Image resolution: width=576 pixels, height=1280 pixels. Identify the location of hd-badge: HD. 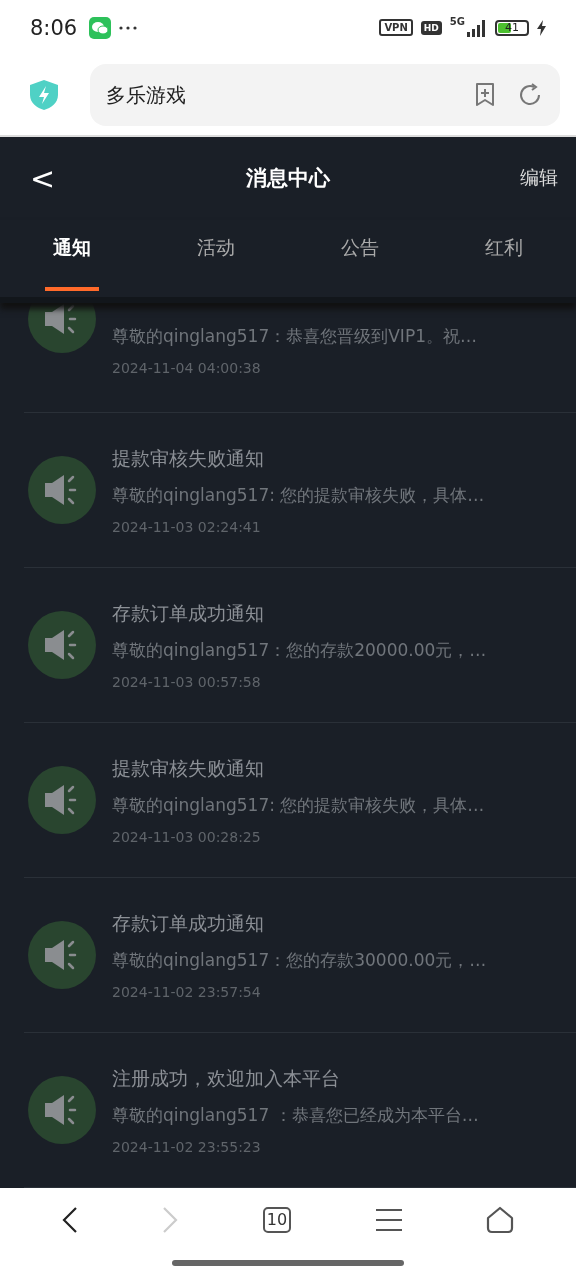
(431, 27).